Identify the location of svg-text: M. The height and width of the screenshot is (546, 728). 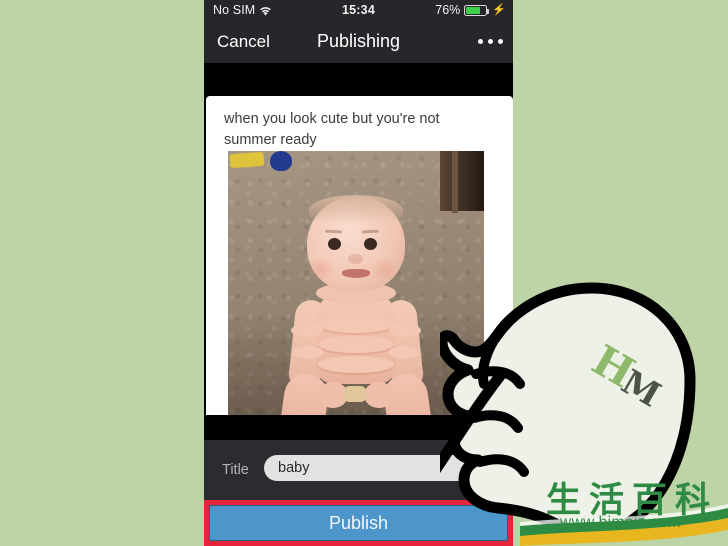
(641, 386).